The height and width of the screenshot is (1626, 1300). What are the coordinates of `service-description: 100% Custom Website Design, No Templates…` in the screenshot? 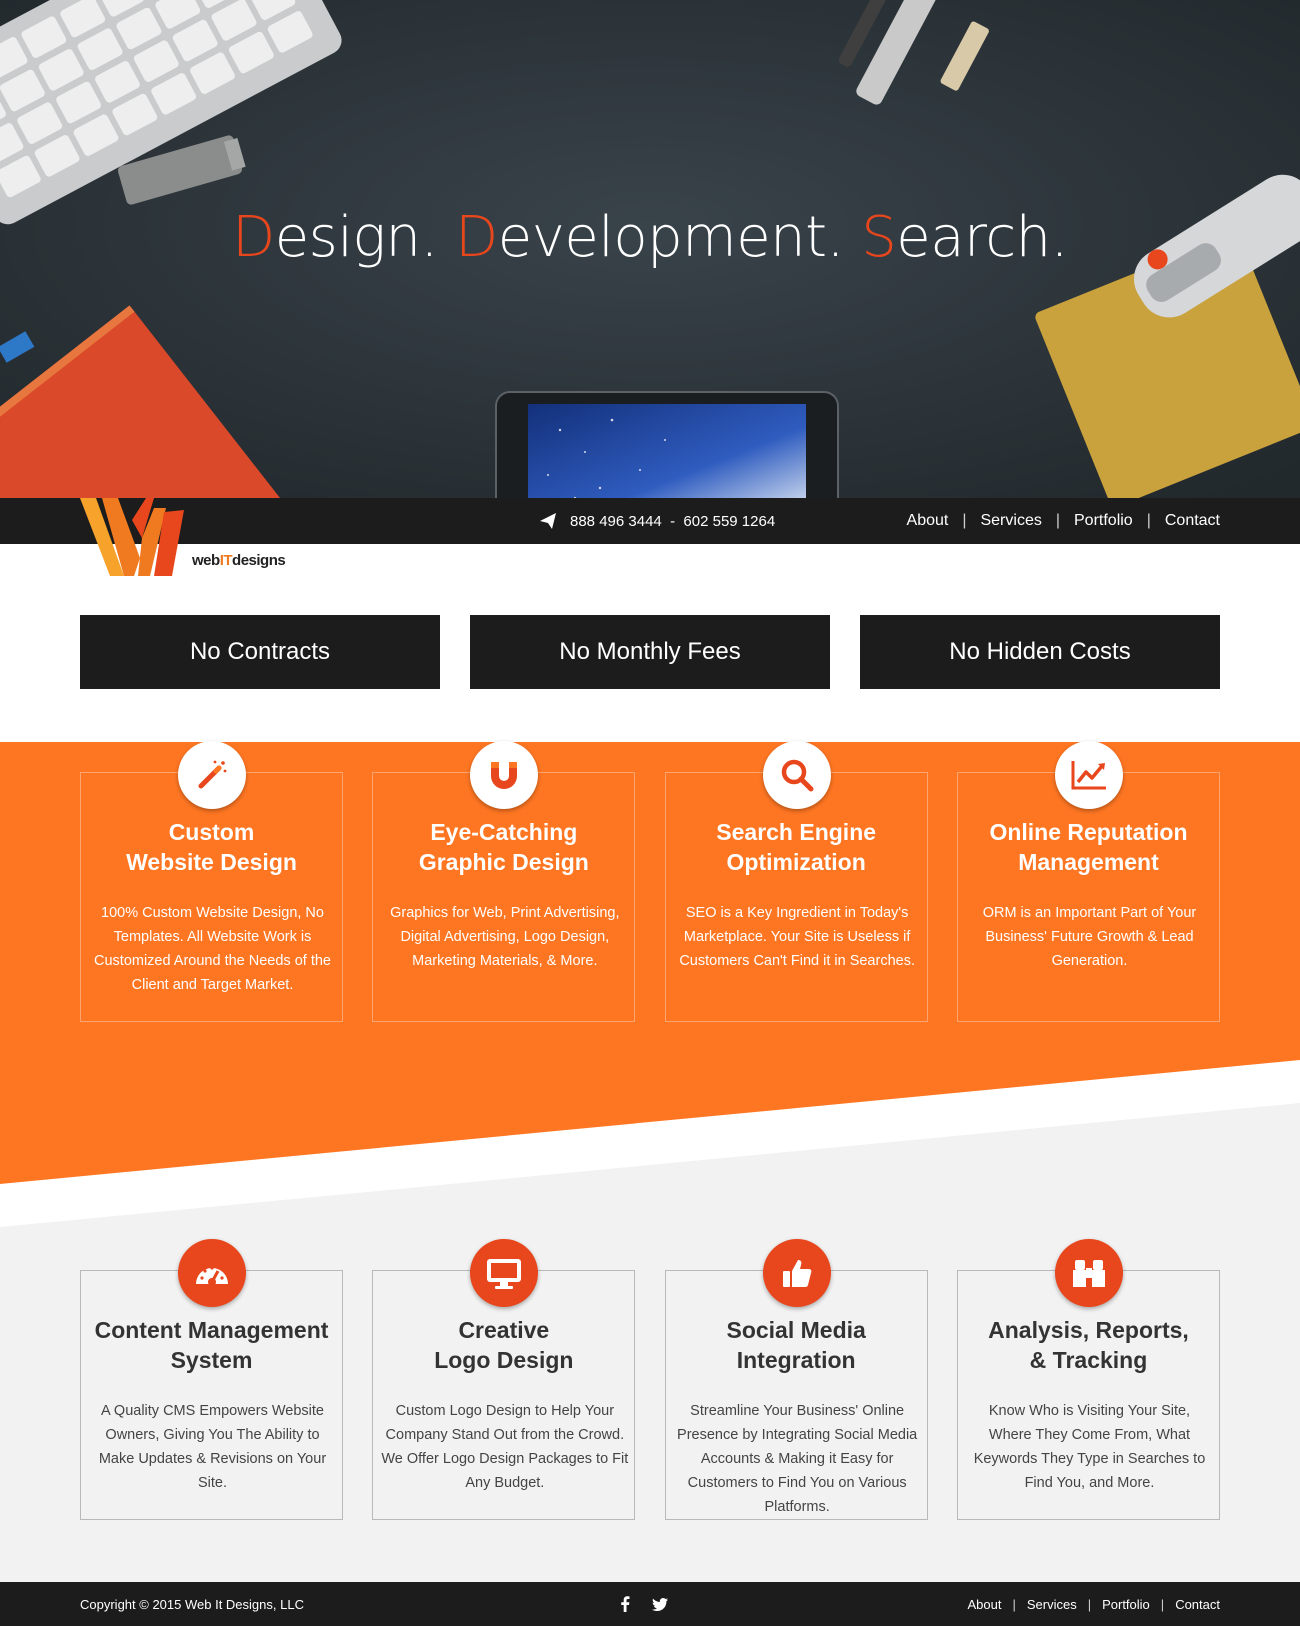 It's located at (212, 949).